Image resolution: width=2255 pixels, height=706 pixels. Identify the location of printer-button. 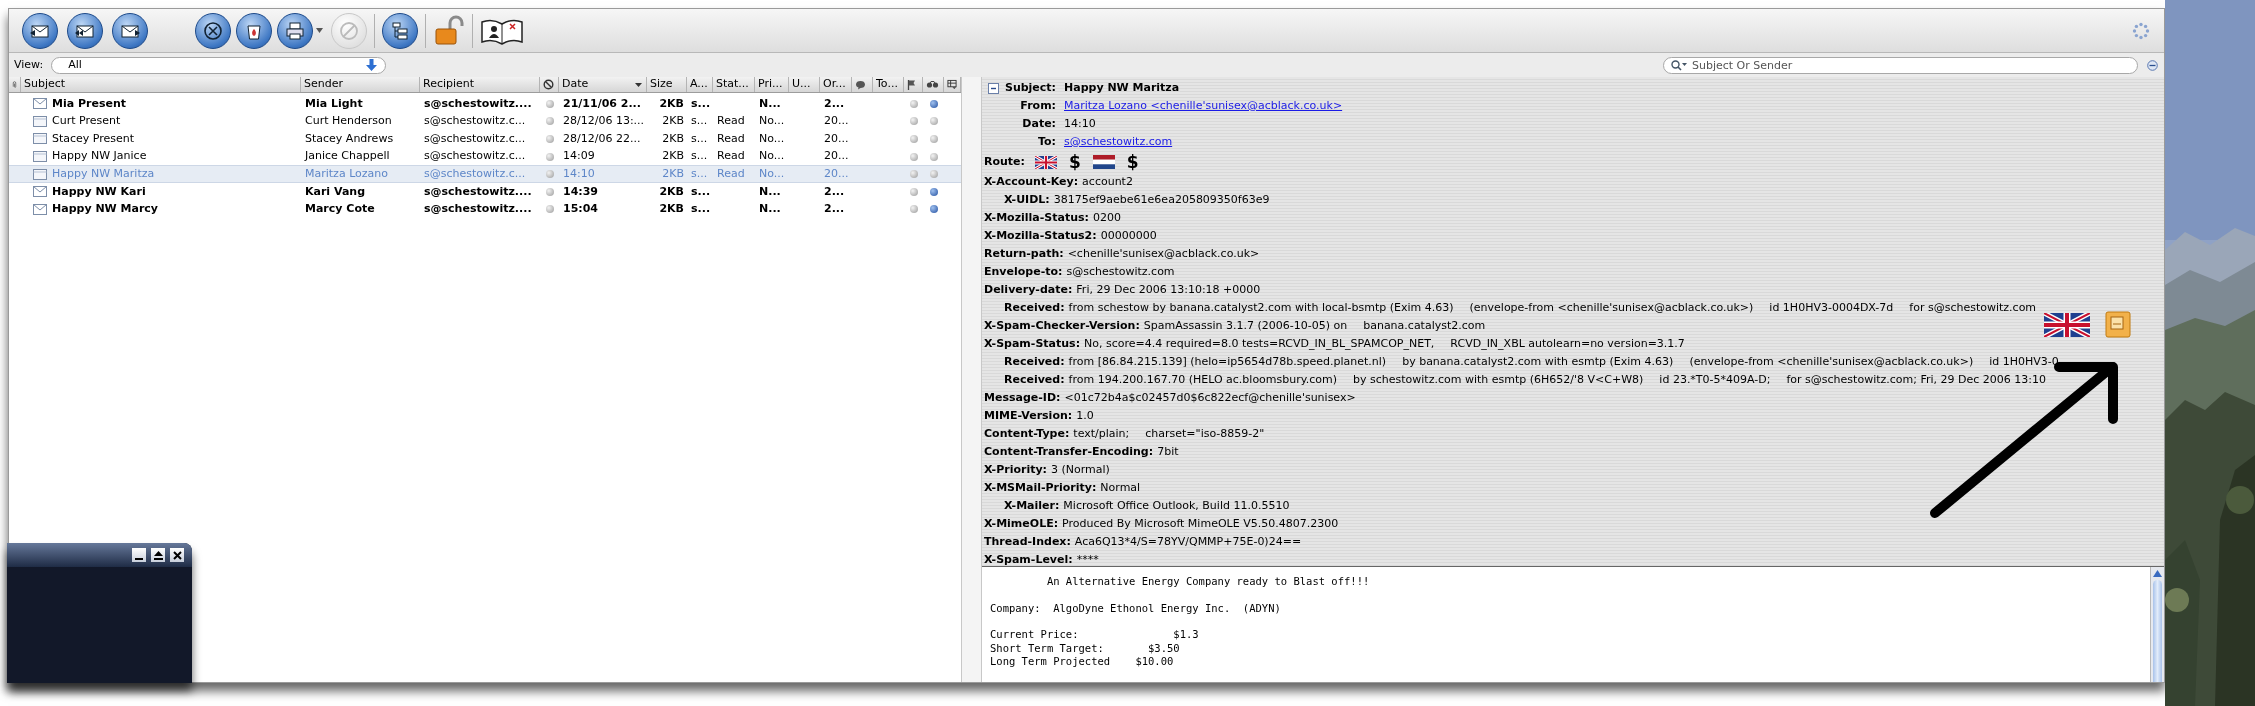
(295, 30).